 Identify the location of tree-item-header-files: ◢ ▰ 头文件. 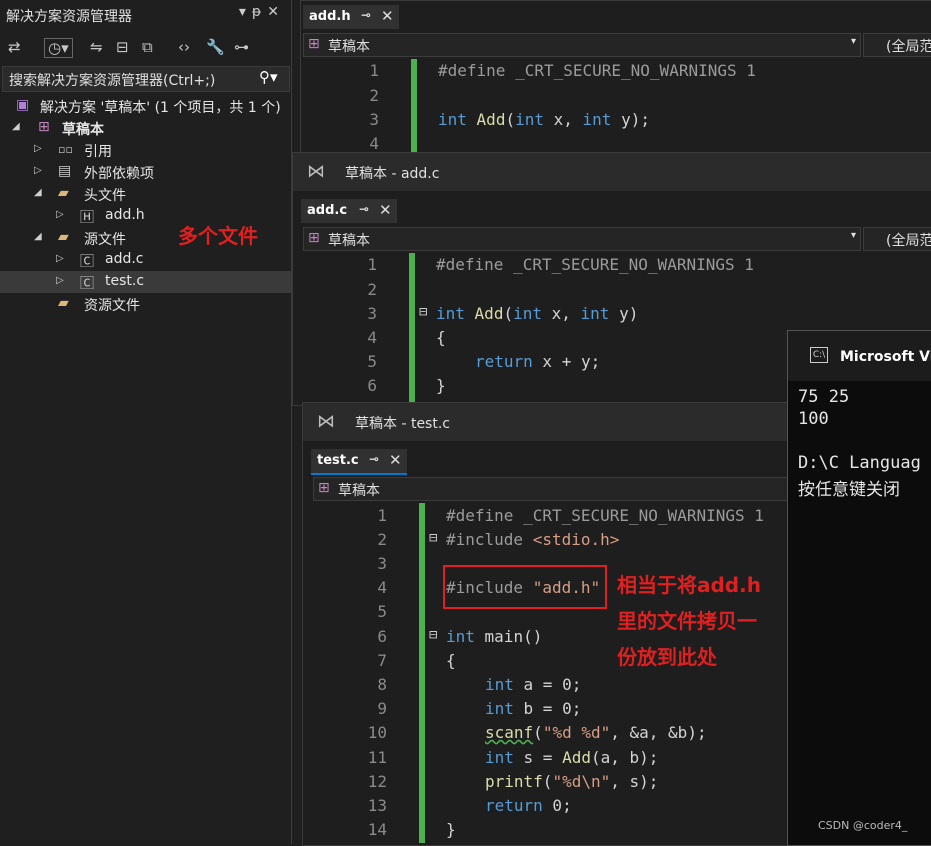
(145, 194).